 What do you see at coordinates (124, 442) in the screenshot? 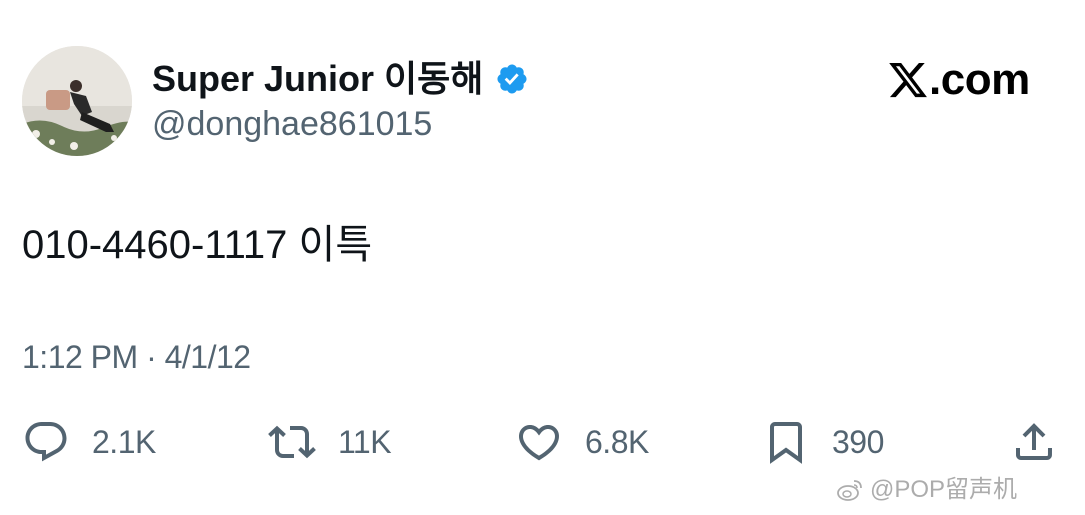
I see `reply-count: 2.1K` at bounding box center [124, 442].